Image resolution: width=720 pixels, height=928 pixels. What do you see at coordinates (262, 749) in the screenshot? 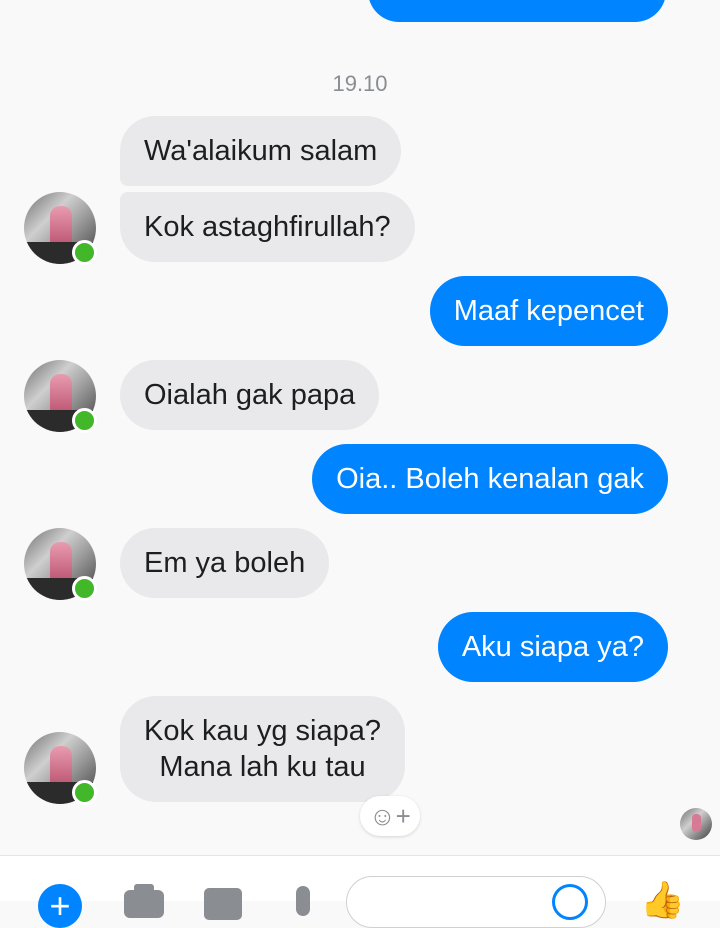
I see `incoming-message: Kok kau yg siapa? Mana lah ku tau` at bounding box center [262, 749].